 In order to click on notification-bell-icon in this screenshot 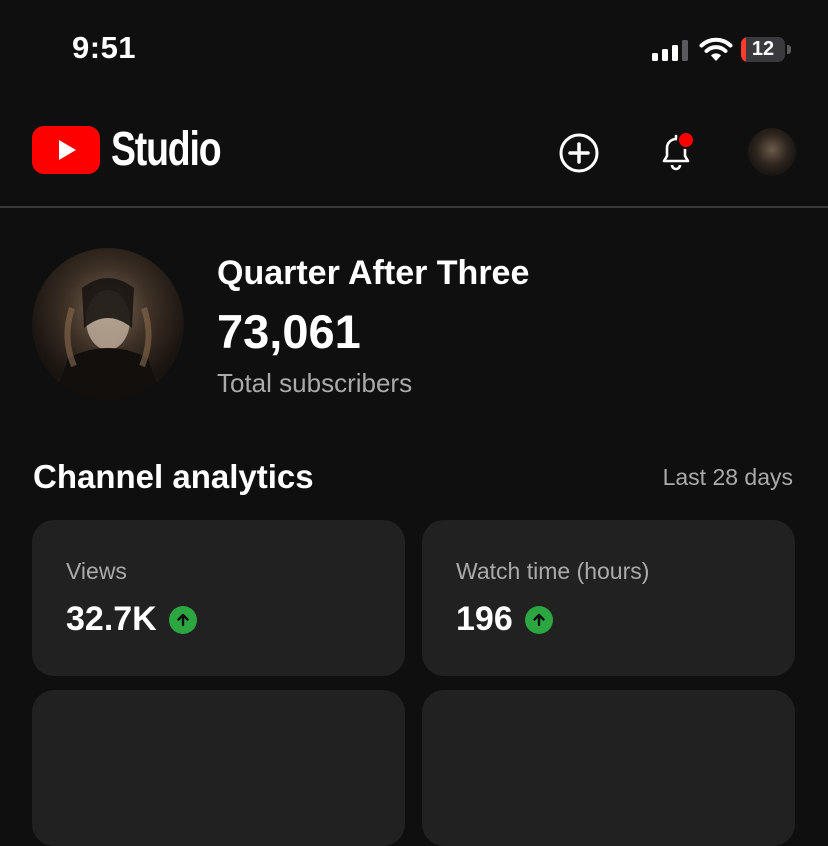, I will do `click(678, 151)`.